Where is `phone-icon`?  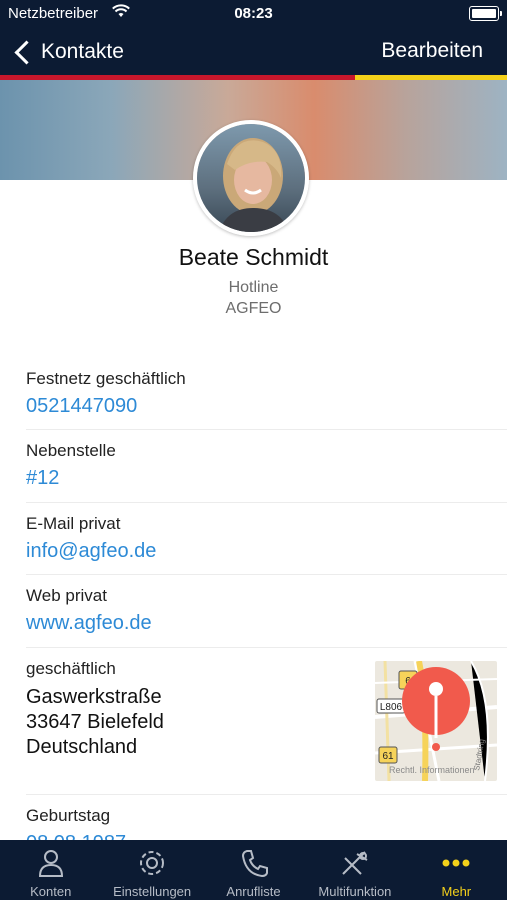
phone-icon is located at coordinates (254, 863).